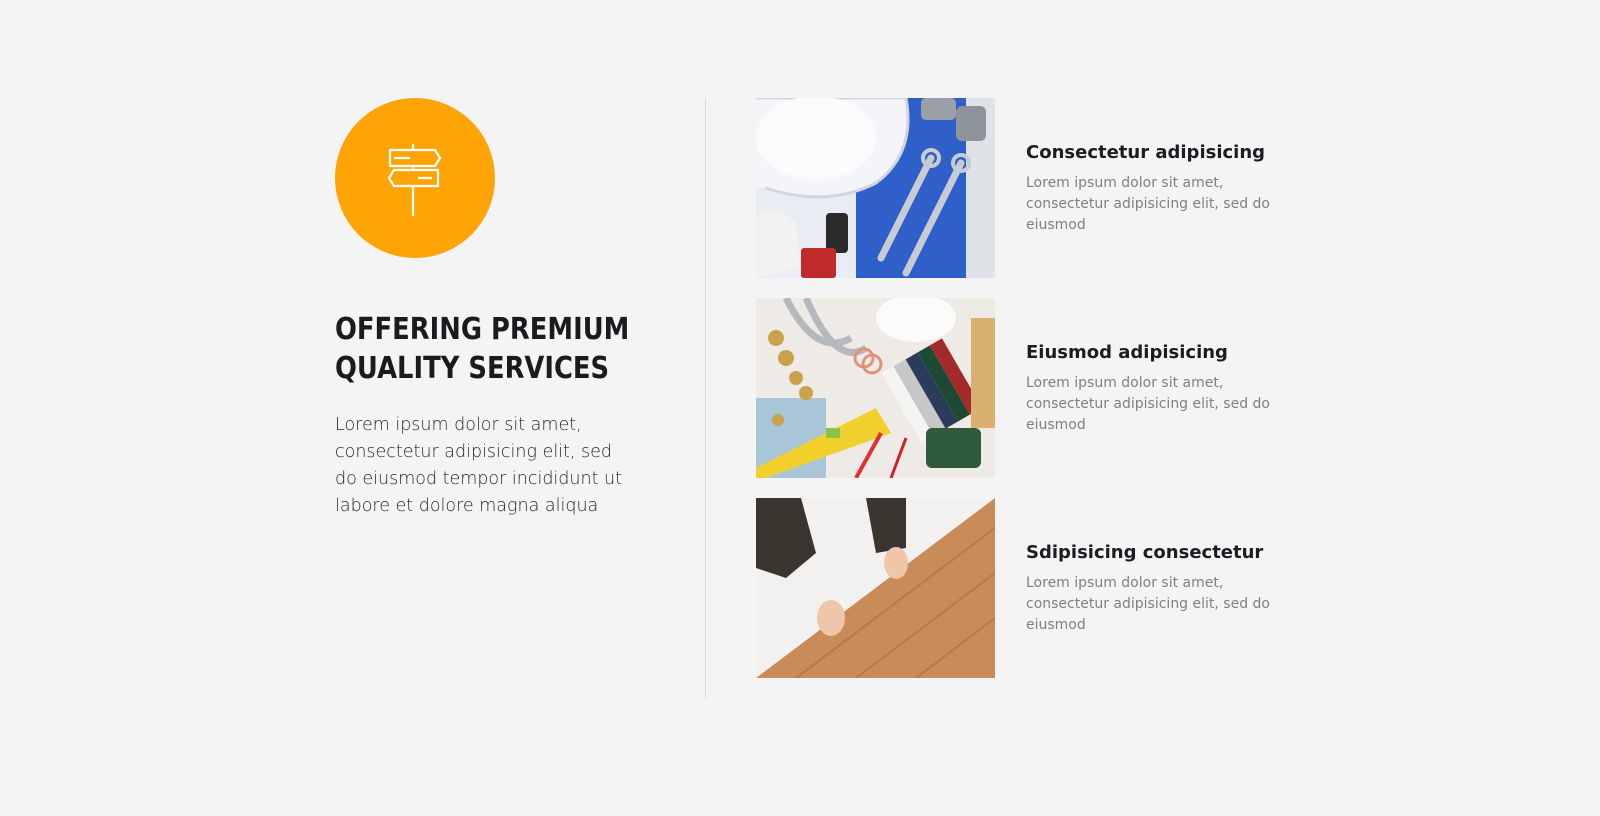 The width and height of the screenshot is (1600, 816). I want to click on service-title: Consectetur adipisicing, so click(1151, 153).